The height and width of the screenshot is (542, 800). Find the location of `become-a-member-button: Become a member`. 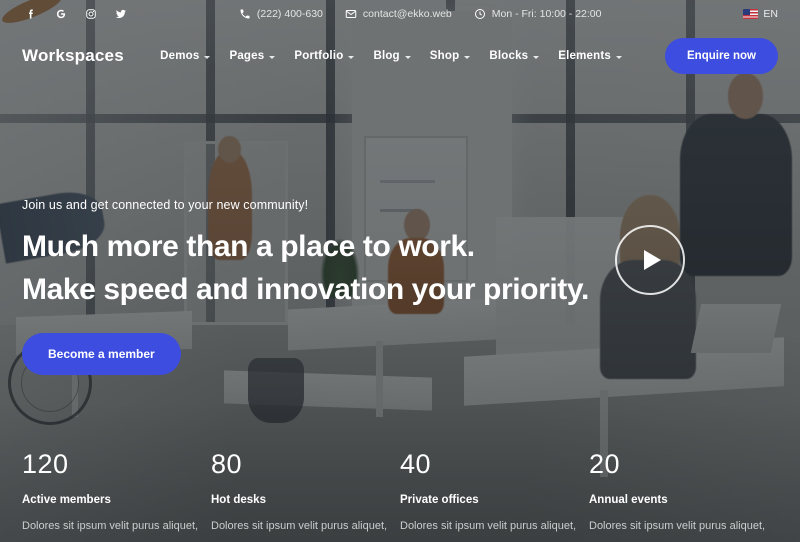

become-a-member-button: Become a member is located at coordinates (101, 354).